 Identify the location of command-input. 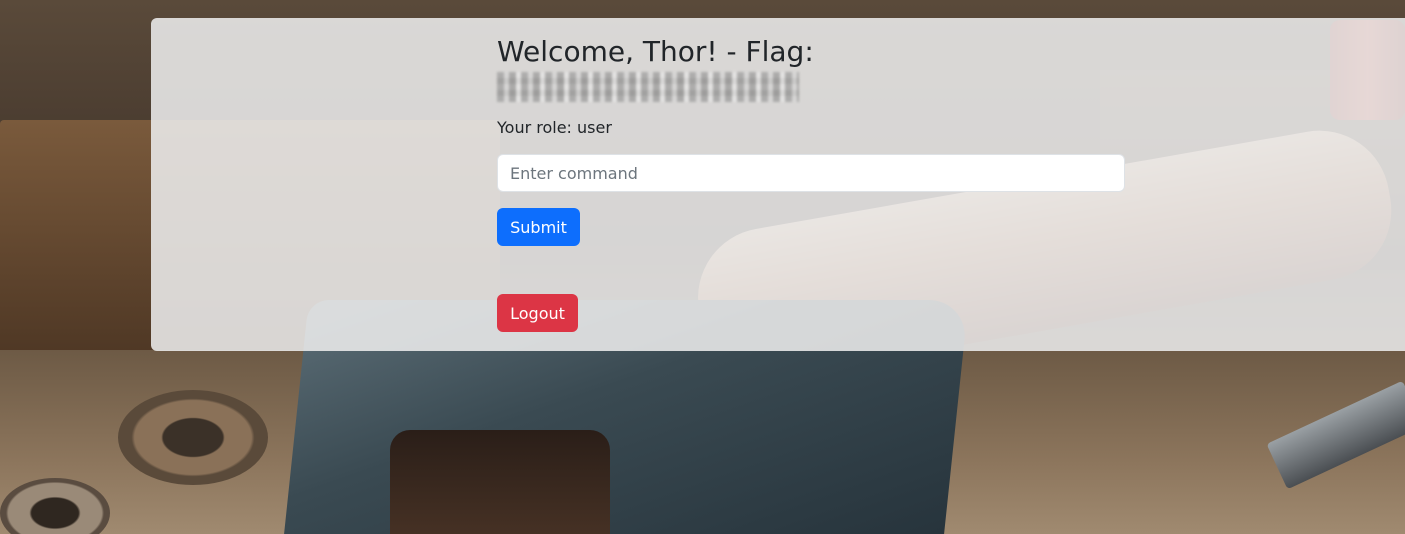
(811, 173).